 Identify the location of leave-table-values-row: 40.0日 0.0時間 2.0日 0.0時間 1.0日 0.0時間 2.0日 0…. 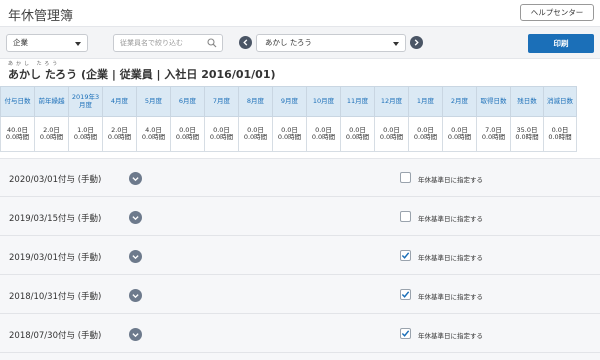
(288, 134).